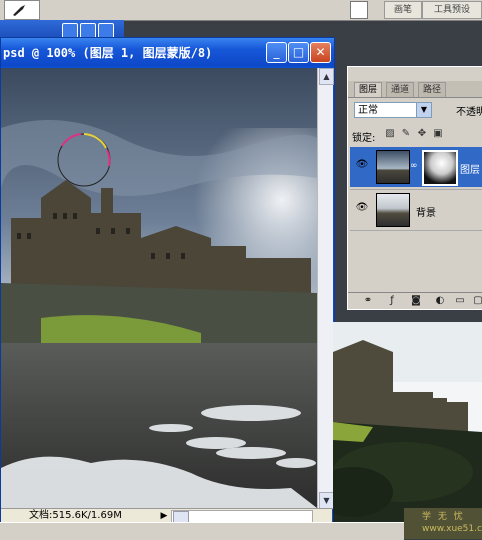  I want to click on layer-name: 背景, so click(426, 211).